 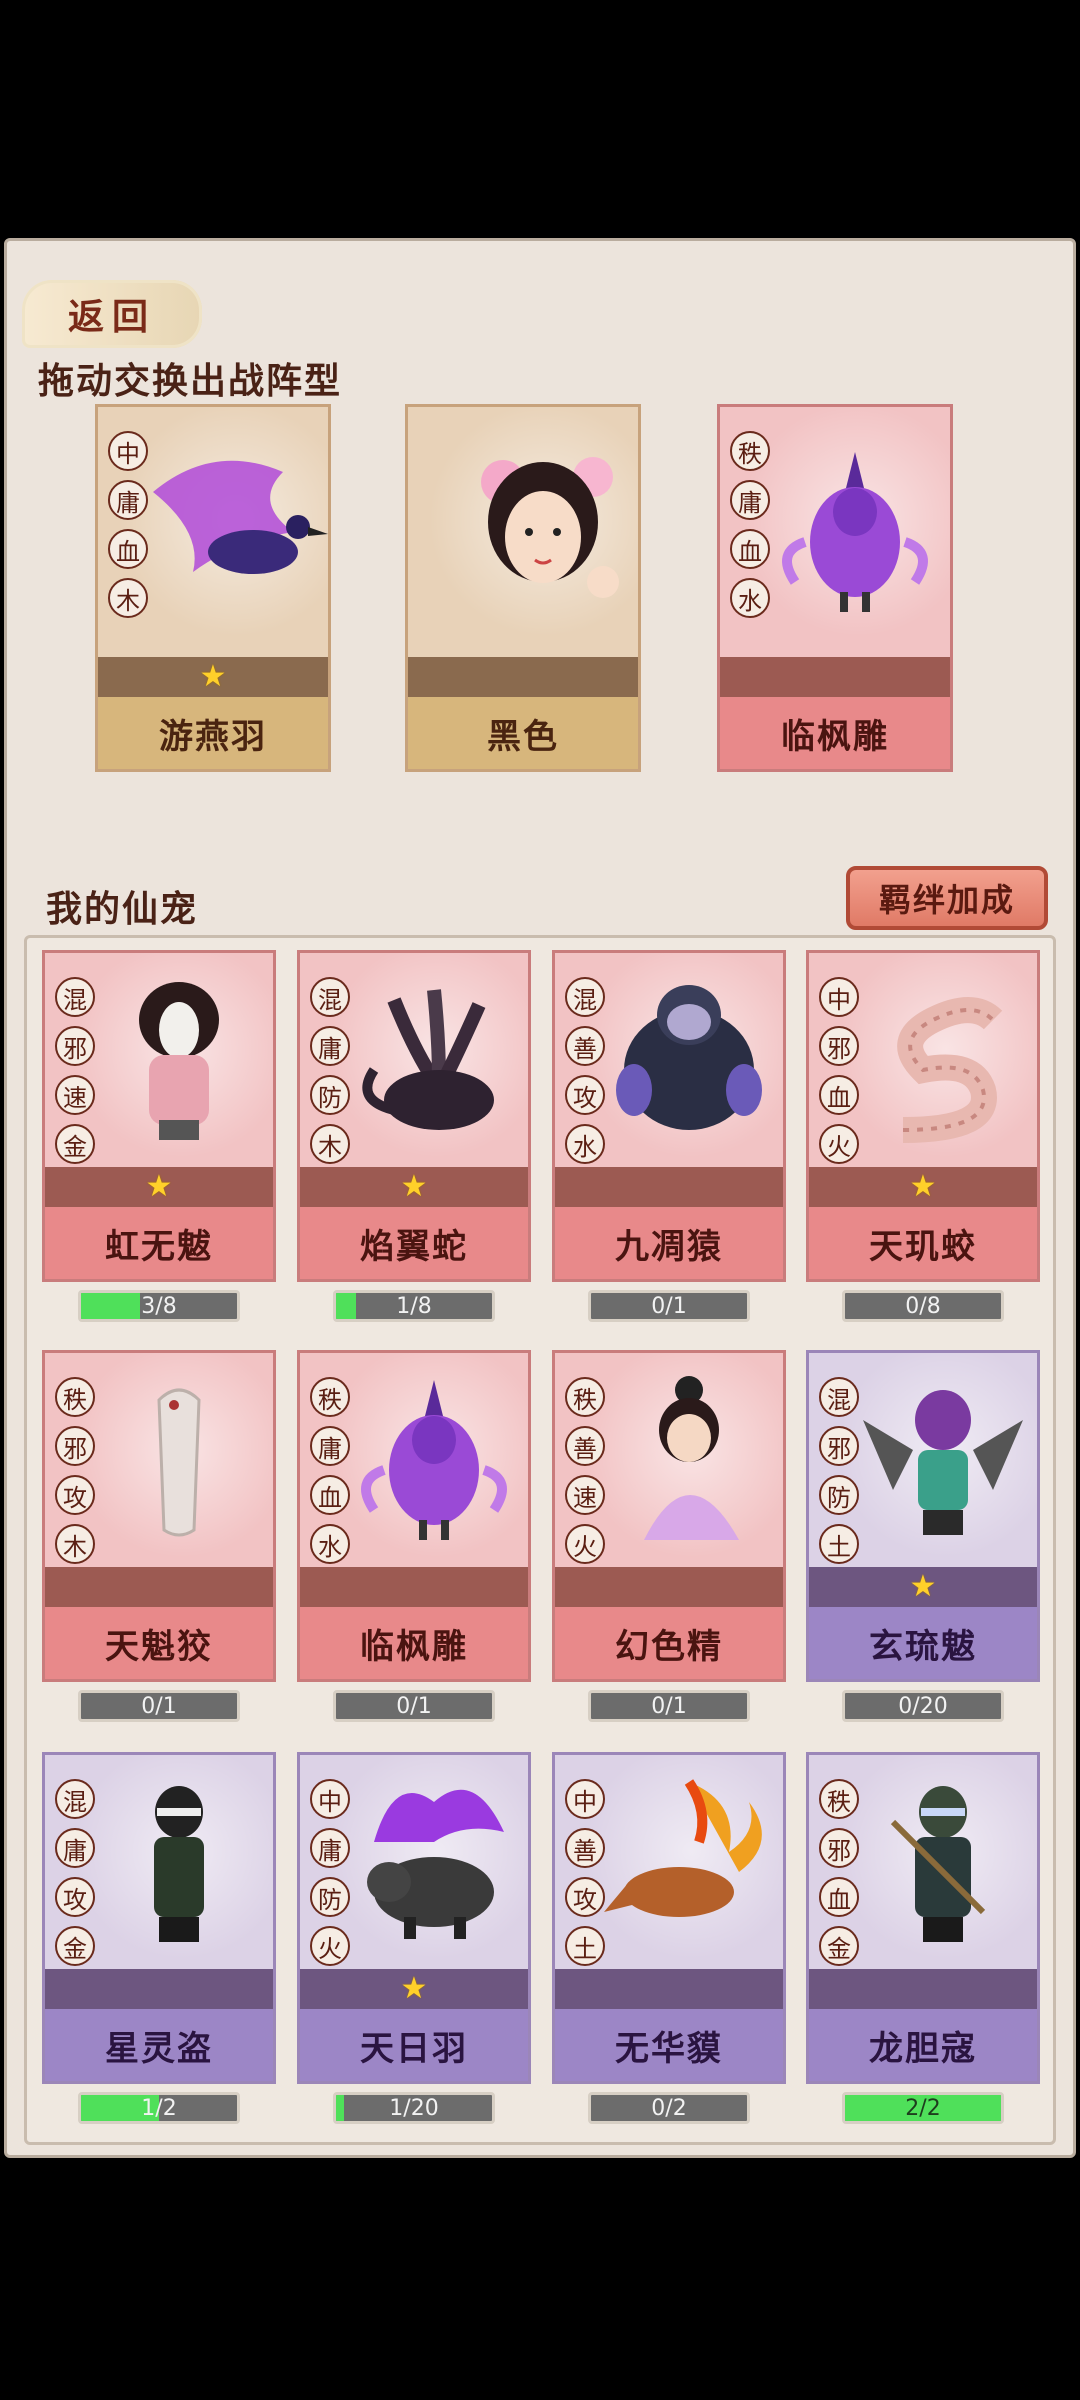 I want to click on pets-card: 混邪防土 ★ 玄琉魃, so click(x=923, y=1516).